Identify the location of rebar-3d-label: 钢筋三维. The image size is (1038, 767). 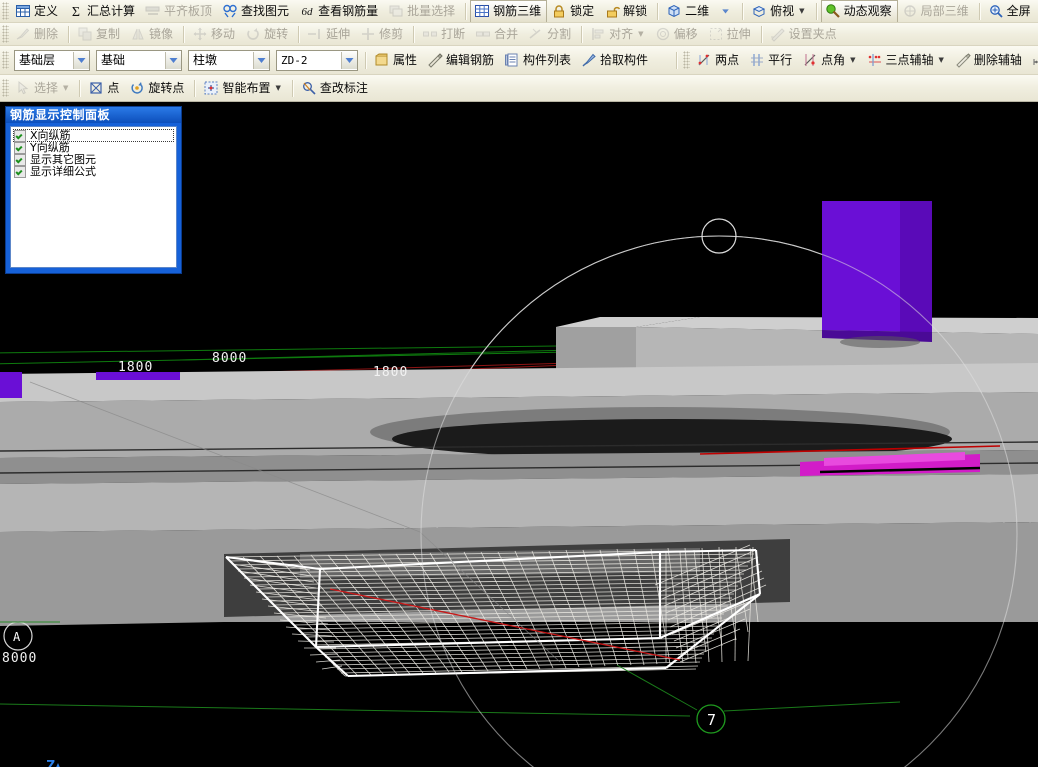
(517, 11).